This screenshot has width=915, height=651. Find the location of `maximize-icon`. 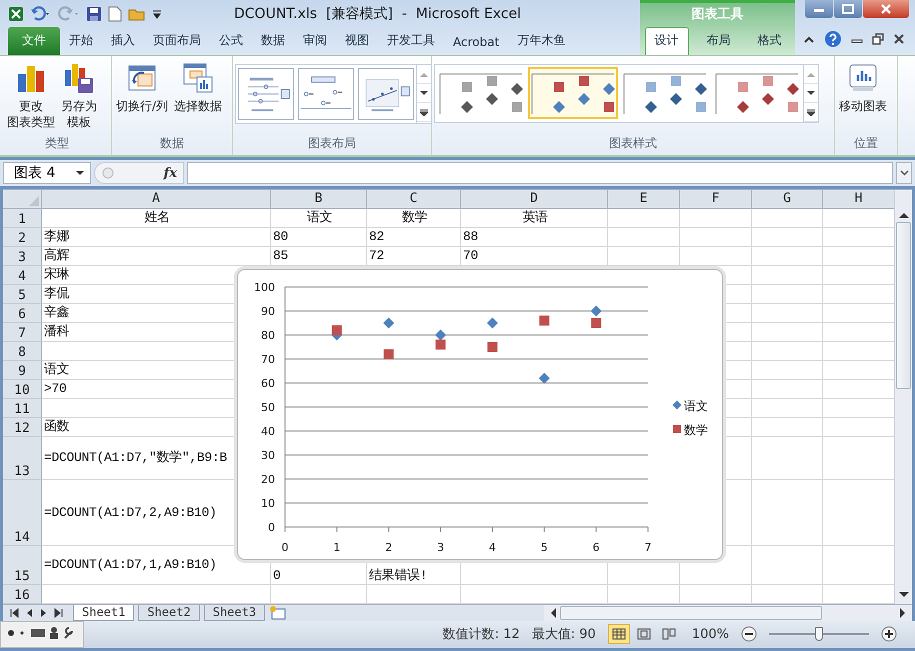

maximize-icon is located at coordinates (848, 9).